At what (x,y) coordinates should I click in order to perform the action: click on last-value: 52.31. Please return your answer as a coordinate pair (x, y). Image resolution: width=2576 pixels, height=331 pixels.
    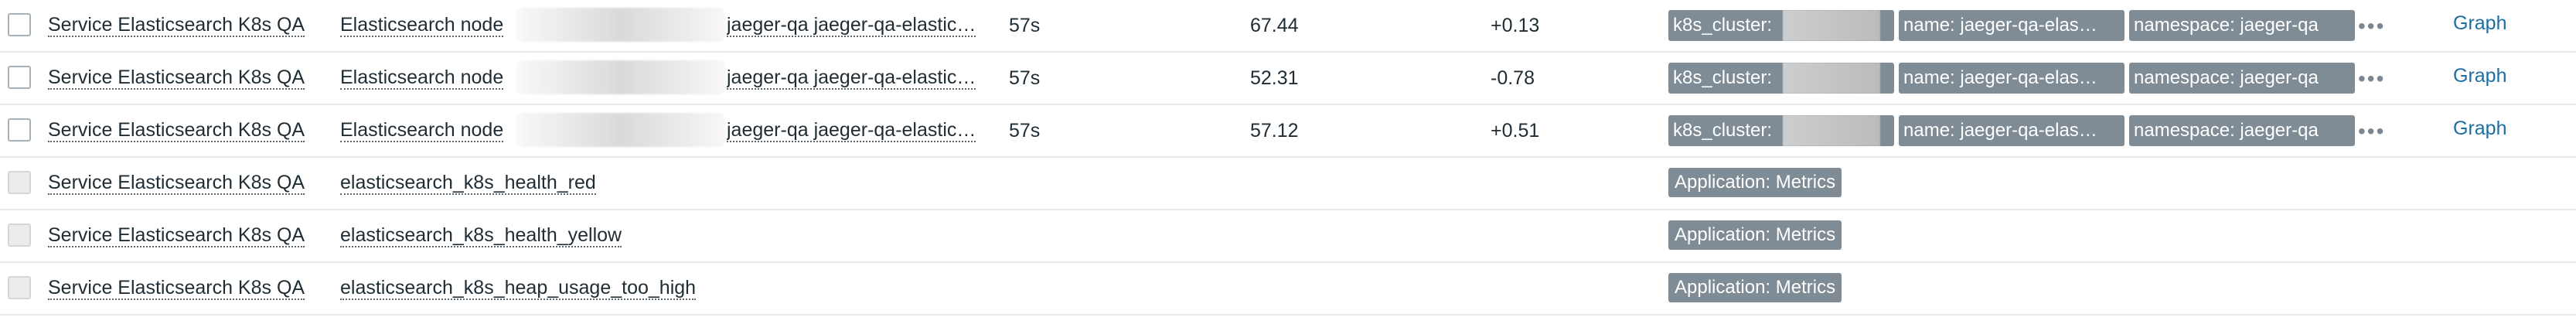
    Looking at the image, I should click on (1274, 78).